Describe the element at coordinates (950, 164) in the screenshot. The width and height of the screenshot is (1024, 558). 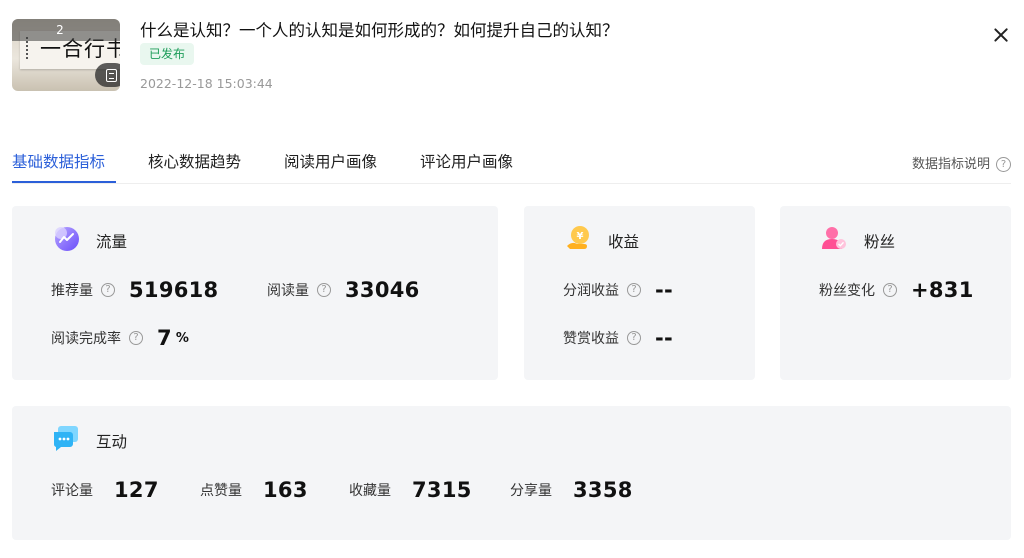
I see `metrics-help-label: 数据指标说明` at that location.